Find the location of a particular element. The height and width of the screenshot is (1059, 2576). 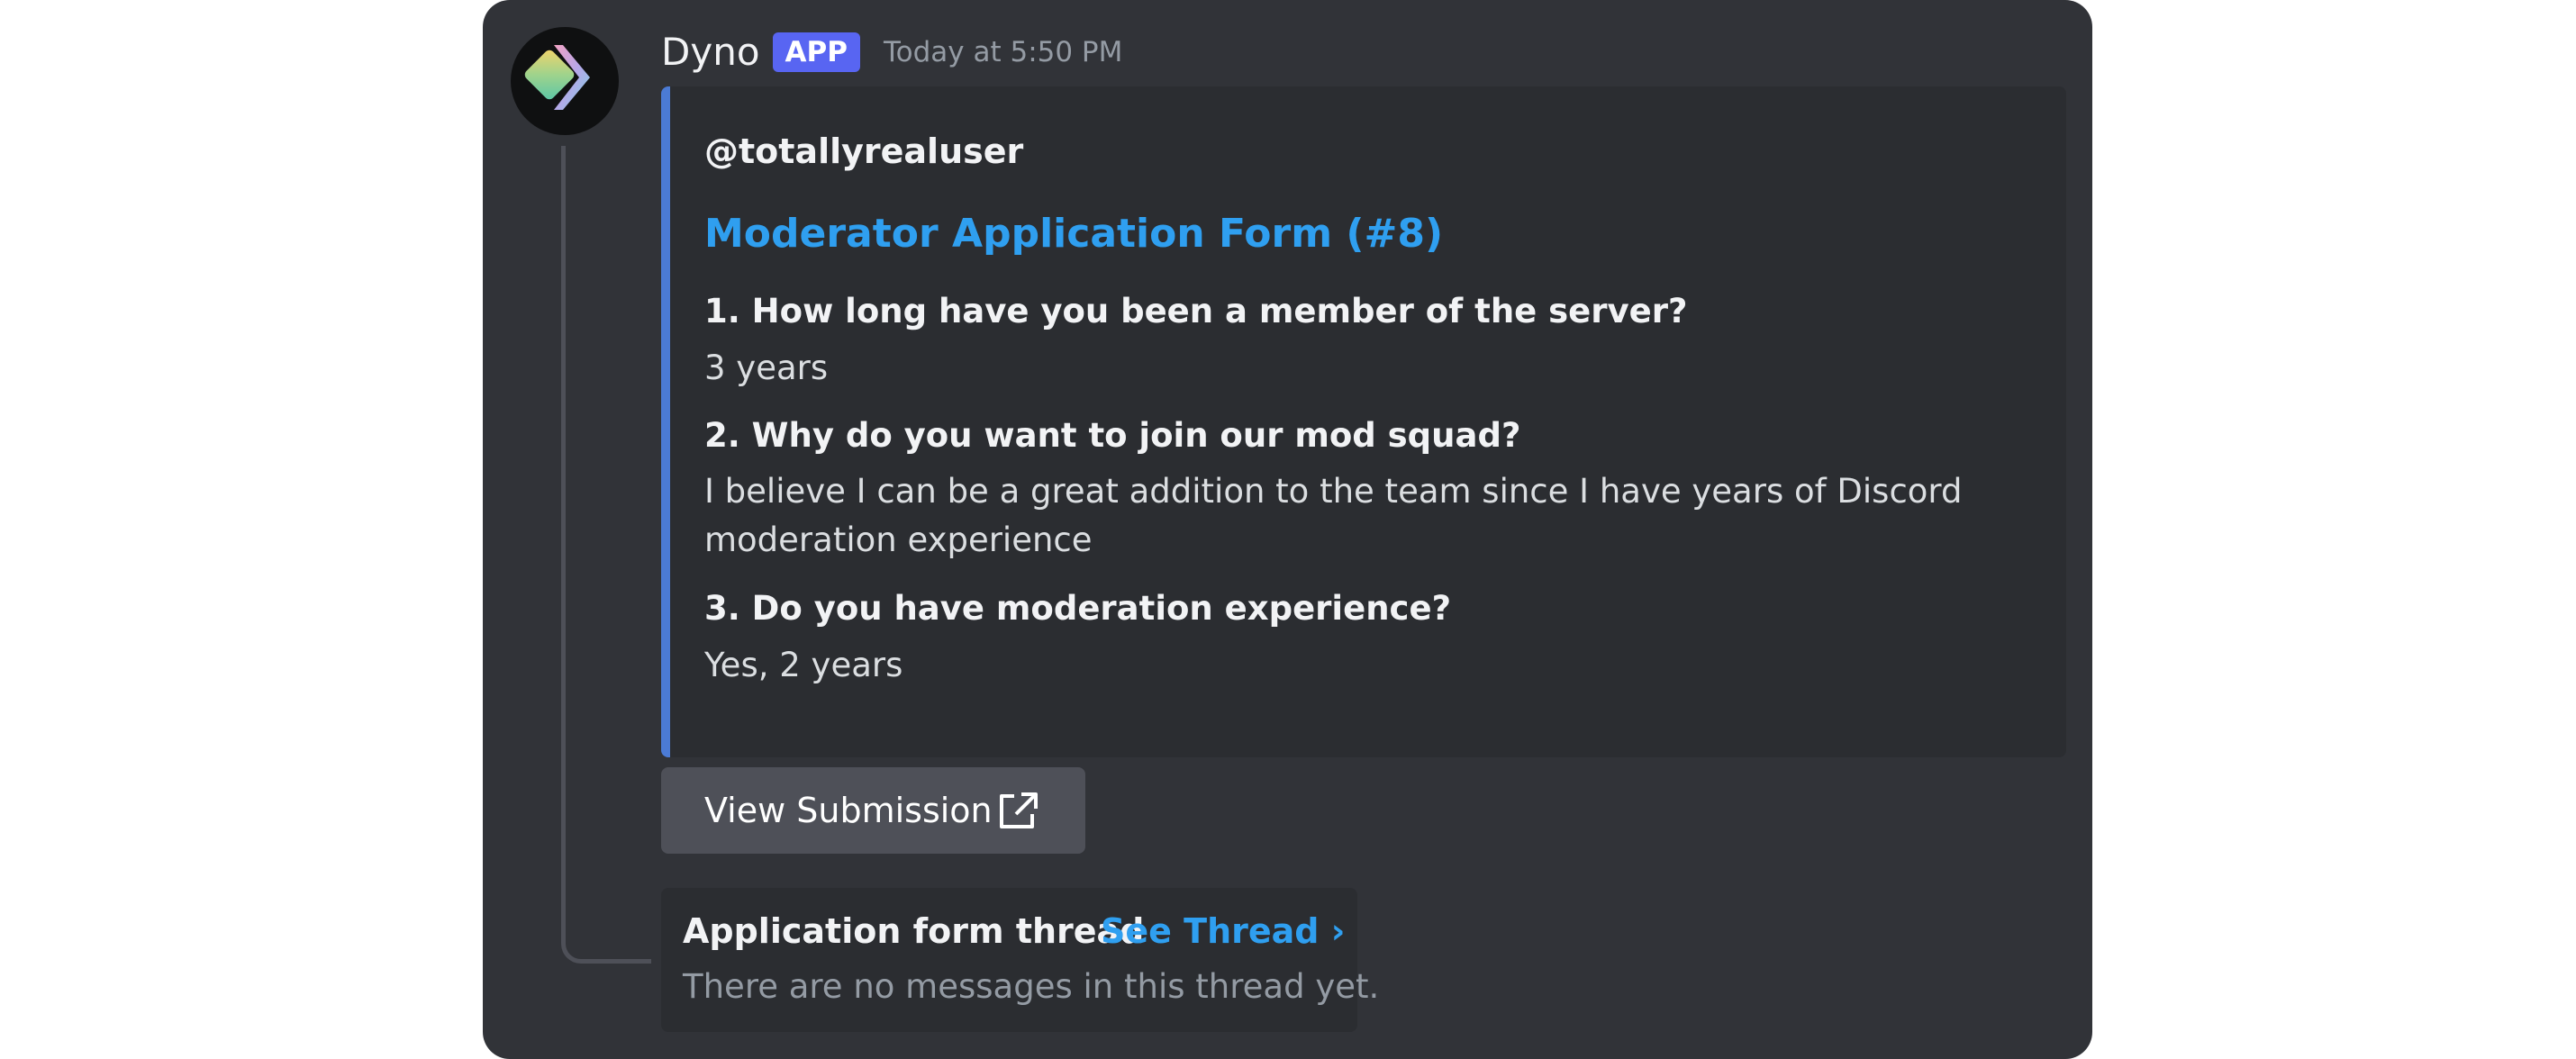

dyno-avatar is located at coordinates (565, 81).